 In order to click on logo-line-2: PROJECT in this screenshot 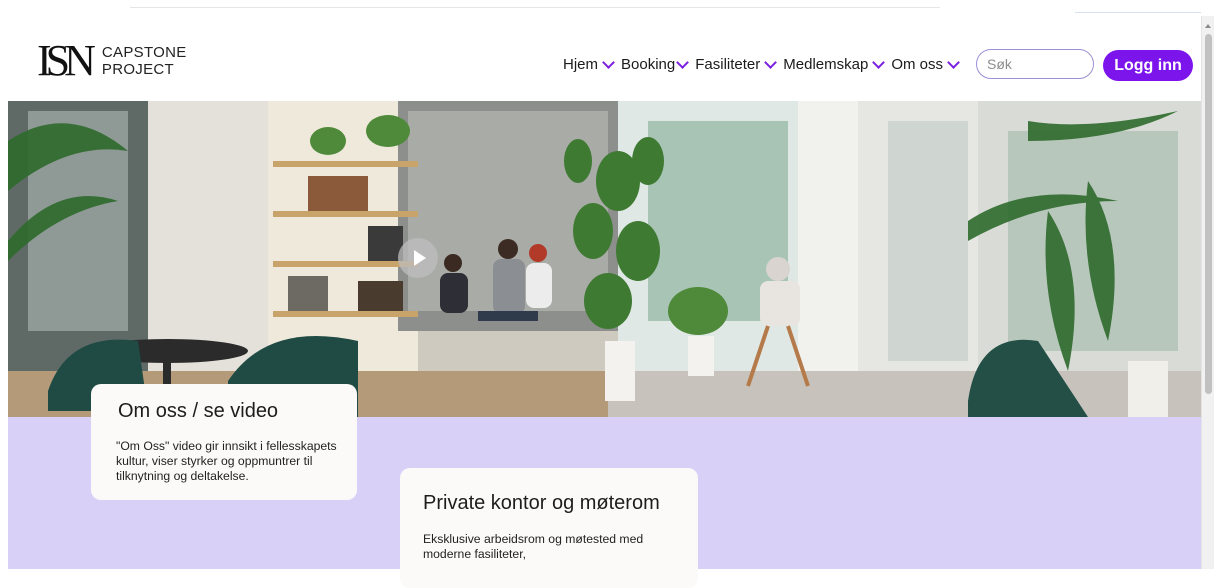, I will do `click(138, 69)`.